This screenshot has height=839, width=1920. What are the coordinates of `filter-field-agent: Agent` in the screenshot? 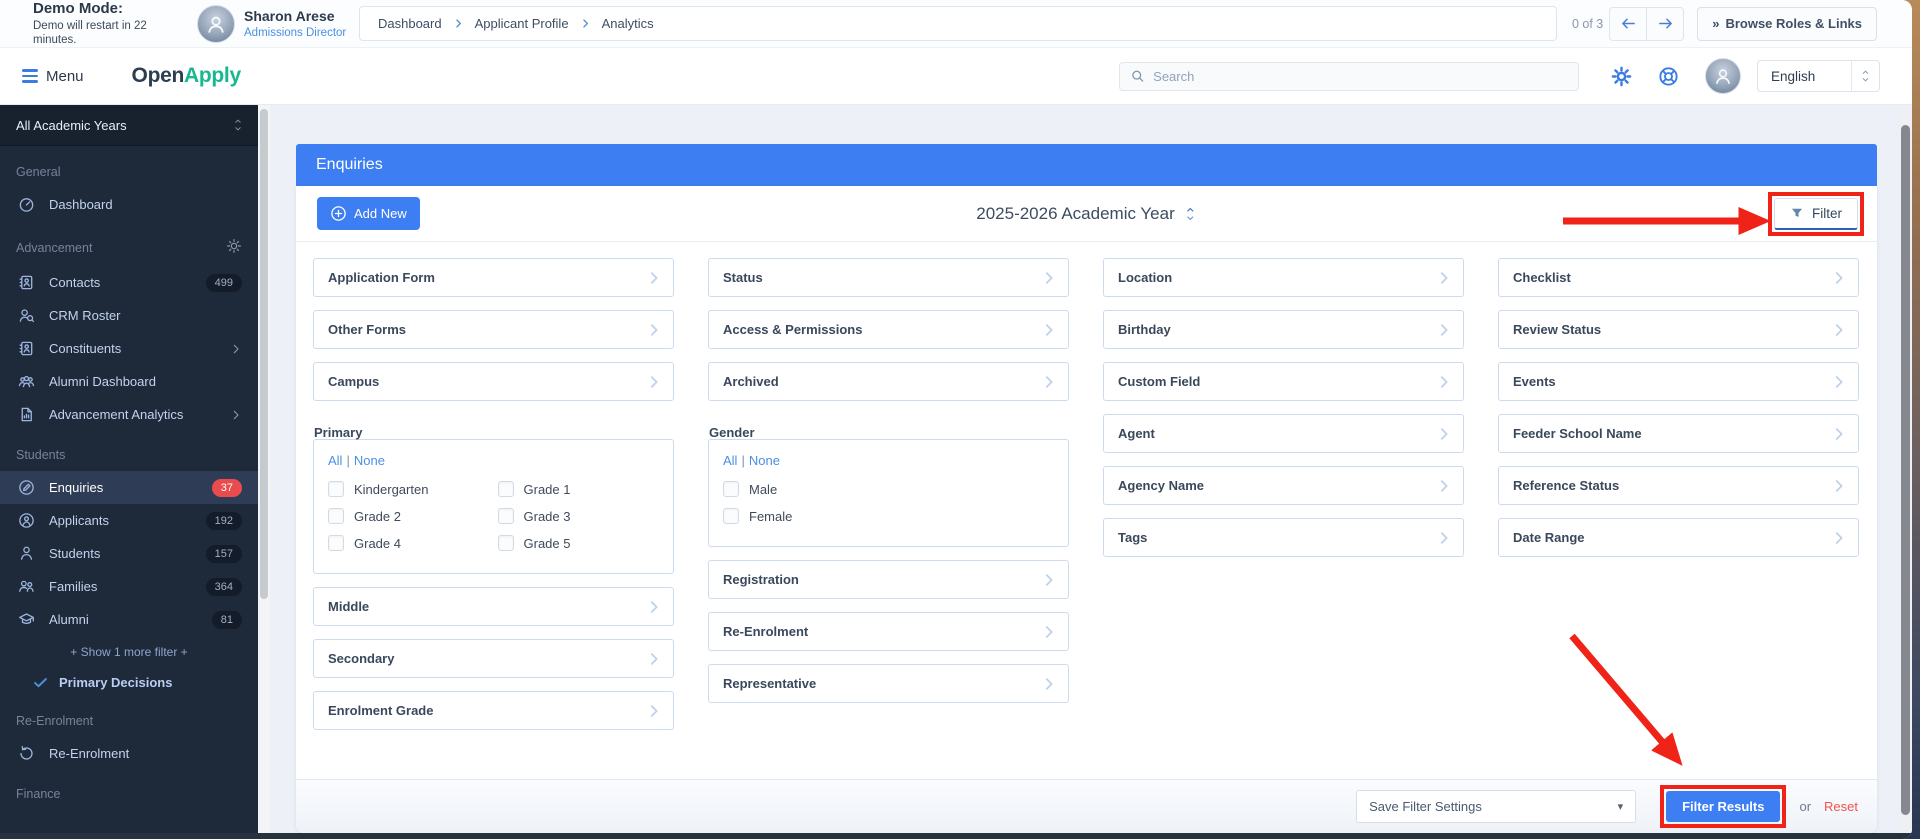 It's located at (1283, 433).